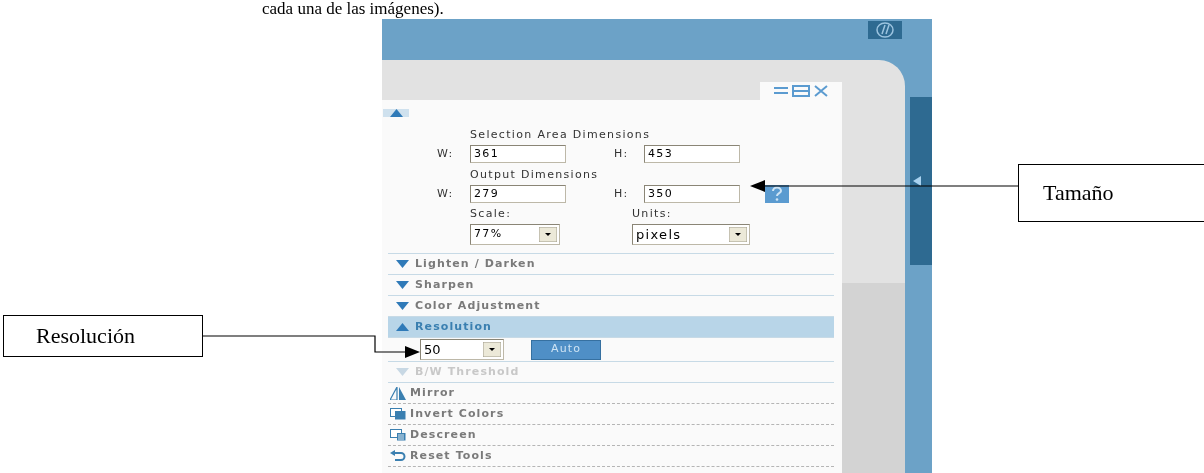 This screenshot has width=1204, height=473. I want to click on body-text: cada una de las imágenes)., so click(353, 9).